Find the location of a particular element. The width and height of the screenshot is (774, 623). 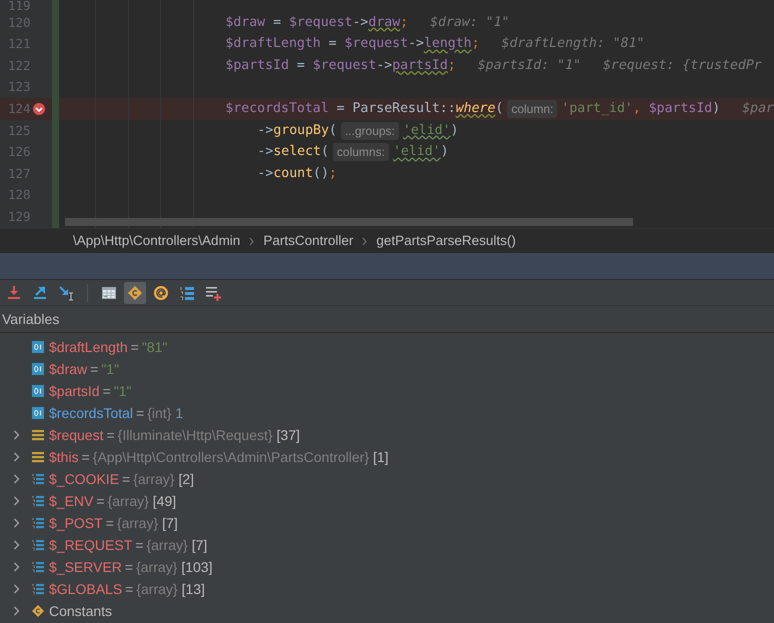

code-token: partsId is located at coordinates (420, 66).